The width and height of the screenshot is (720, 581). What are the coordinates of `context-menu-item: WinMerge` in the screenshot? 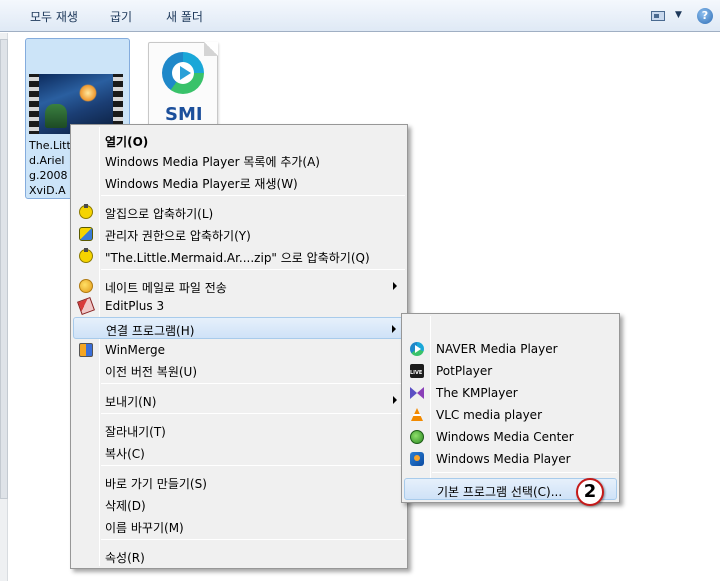 It's located at (239, 350).